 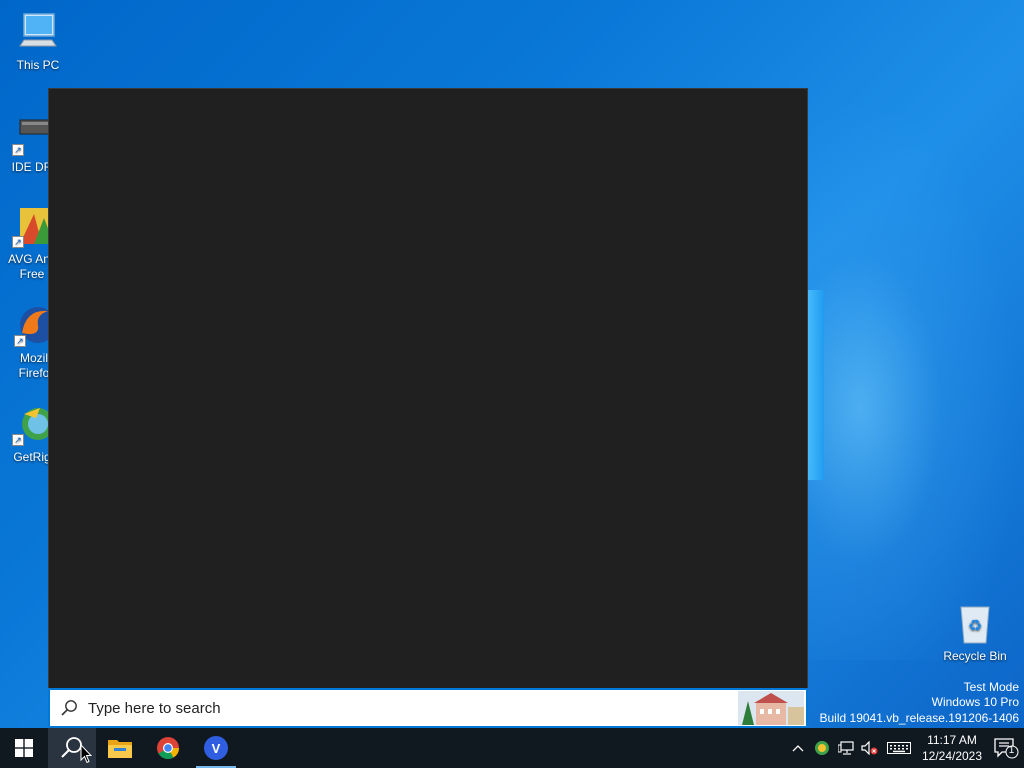 I want to click on watermark-line: Test Mode, so click(x=991, y=686).